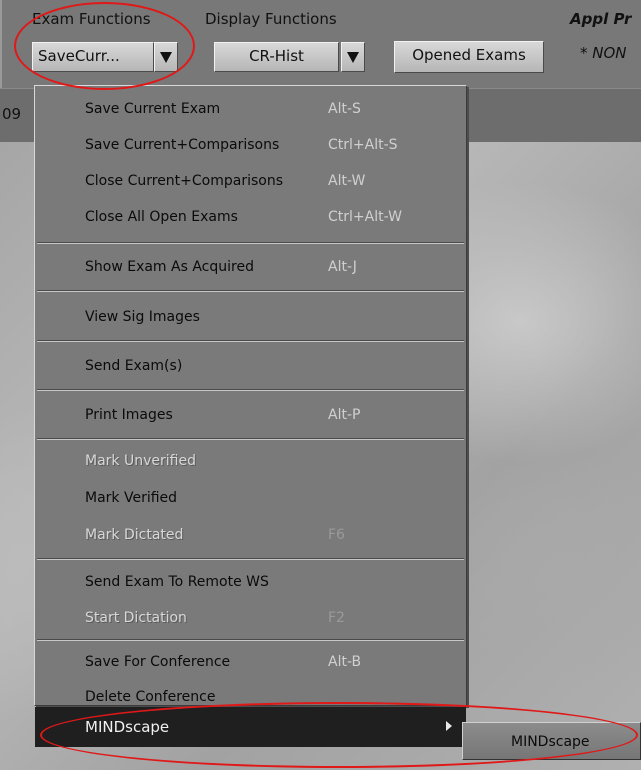  What do you see at coordinates (347, 181) in the screenshot?
I see `menu-item-shortcut: Alt-W` at bounding box center [347, 181].